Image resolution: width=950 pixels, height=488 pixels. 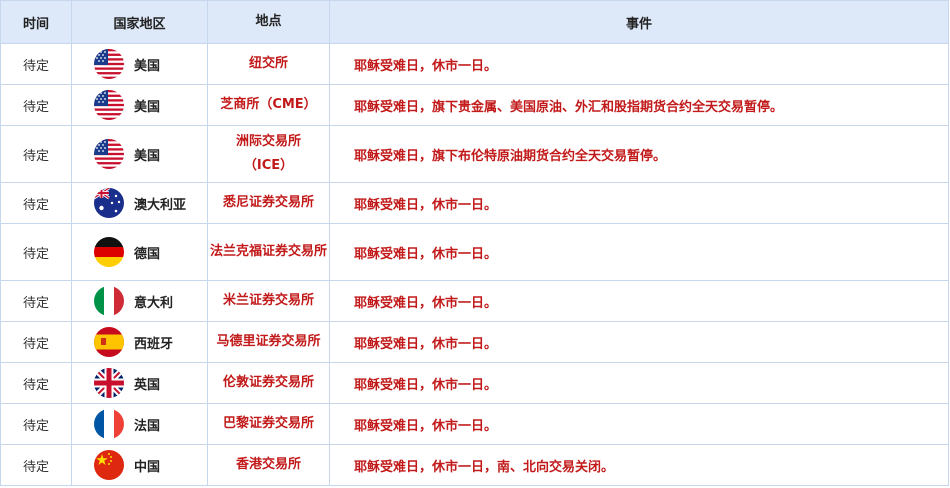 I want to click on country-name: 德国, so click(x=147, y=254).